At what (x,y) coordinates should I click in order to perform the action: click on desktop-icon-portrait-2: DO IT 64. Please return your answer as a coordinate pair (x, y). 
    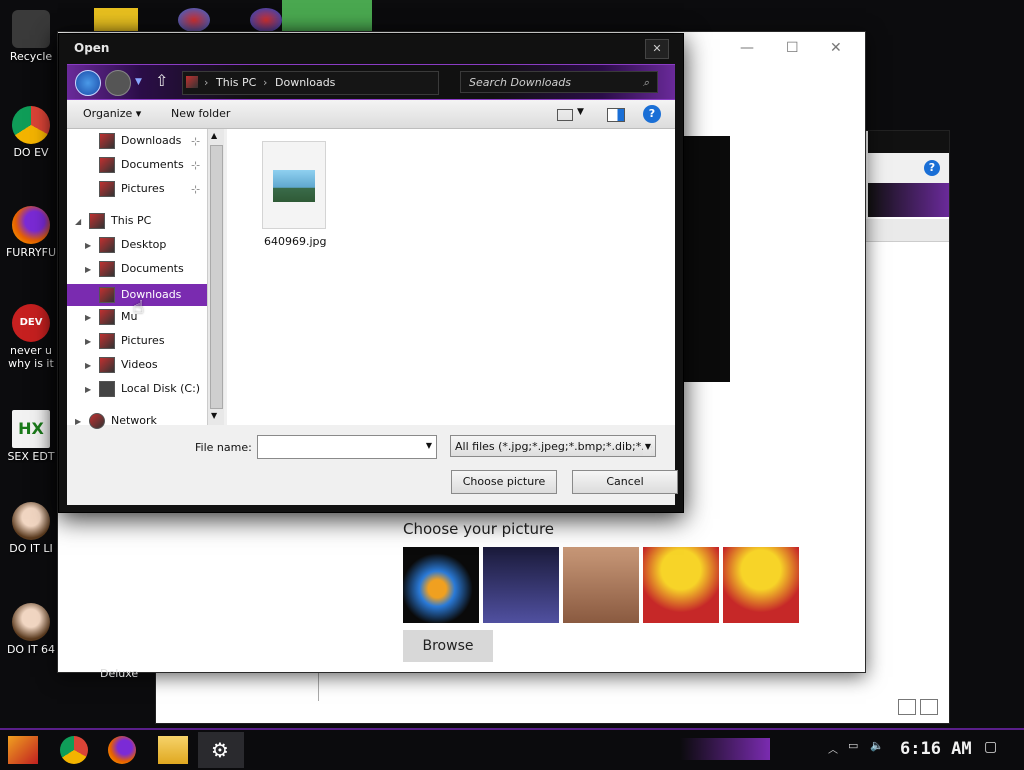
    Looking at the image, I should click on (31, 629).